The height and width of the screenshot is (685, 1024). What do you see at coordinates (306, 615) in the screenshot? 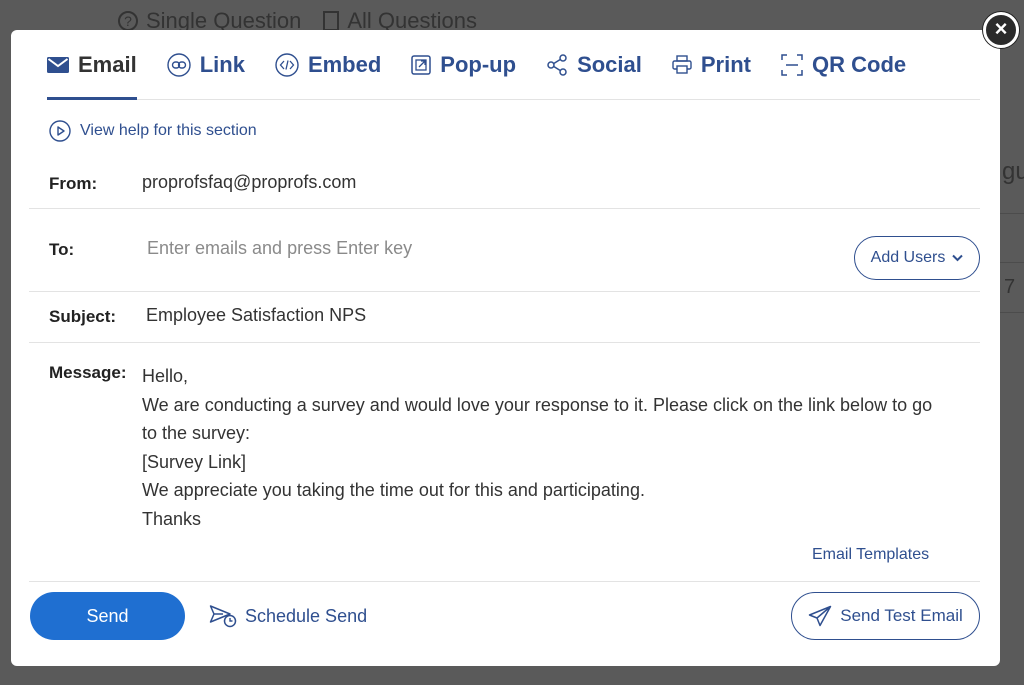
I see `schedule-send-label: Schedule Send` at bounding box center [306, 615].